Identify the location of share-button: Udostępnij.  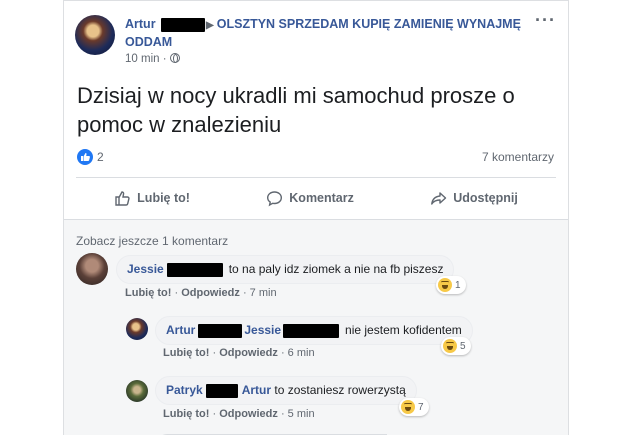
(474, 198).